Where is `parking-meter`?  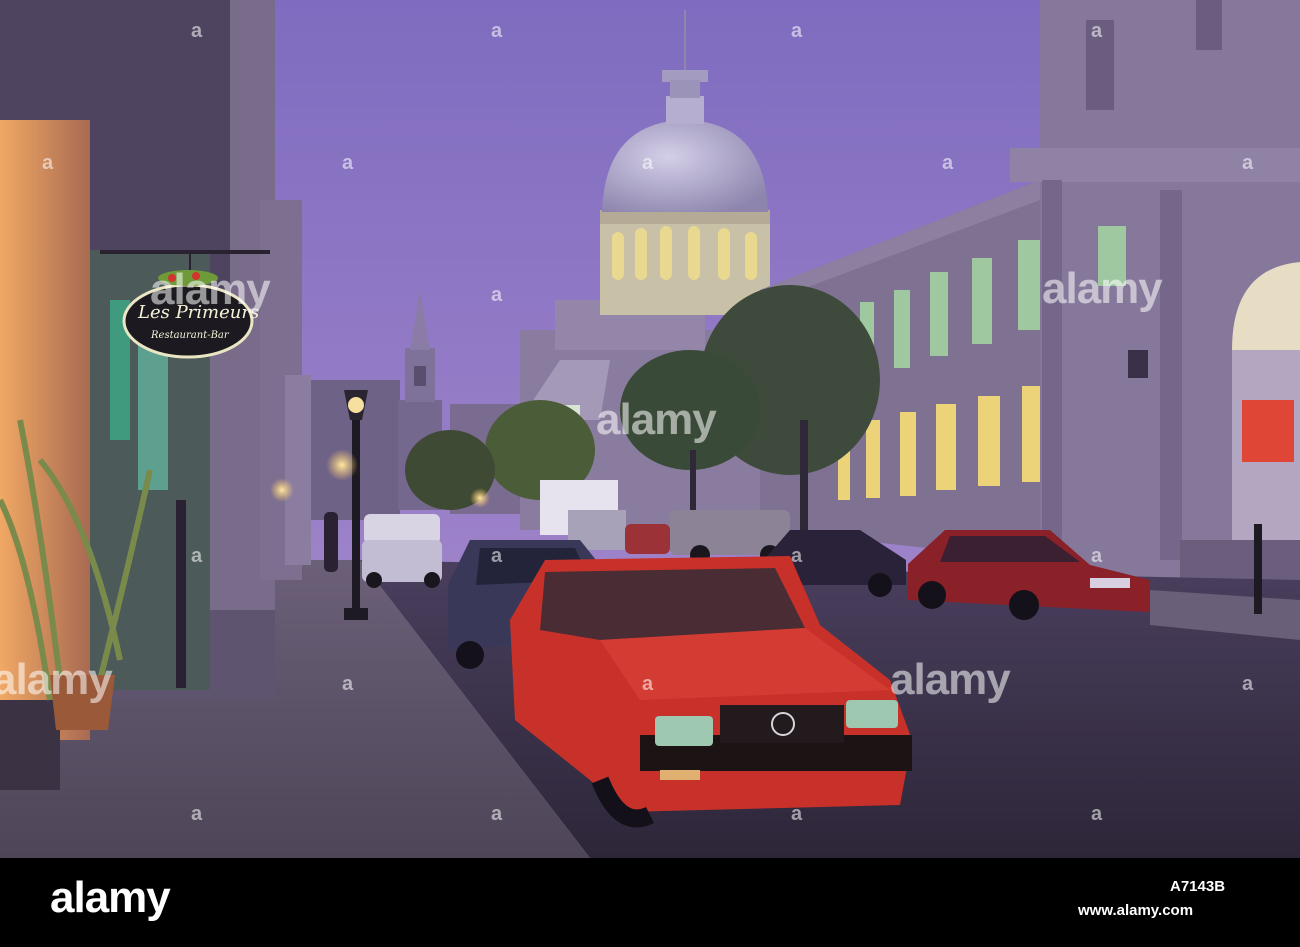 parking-meter is located at coordinates (1258, 569).